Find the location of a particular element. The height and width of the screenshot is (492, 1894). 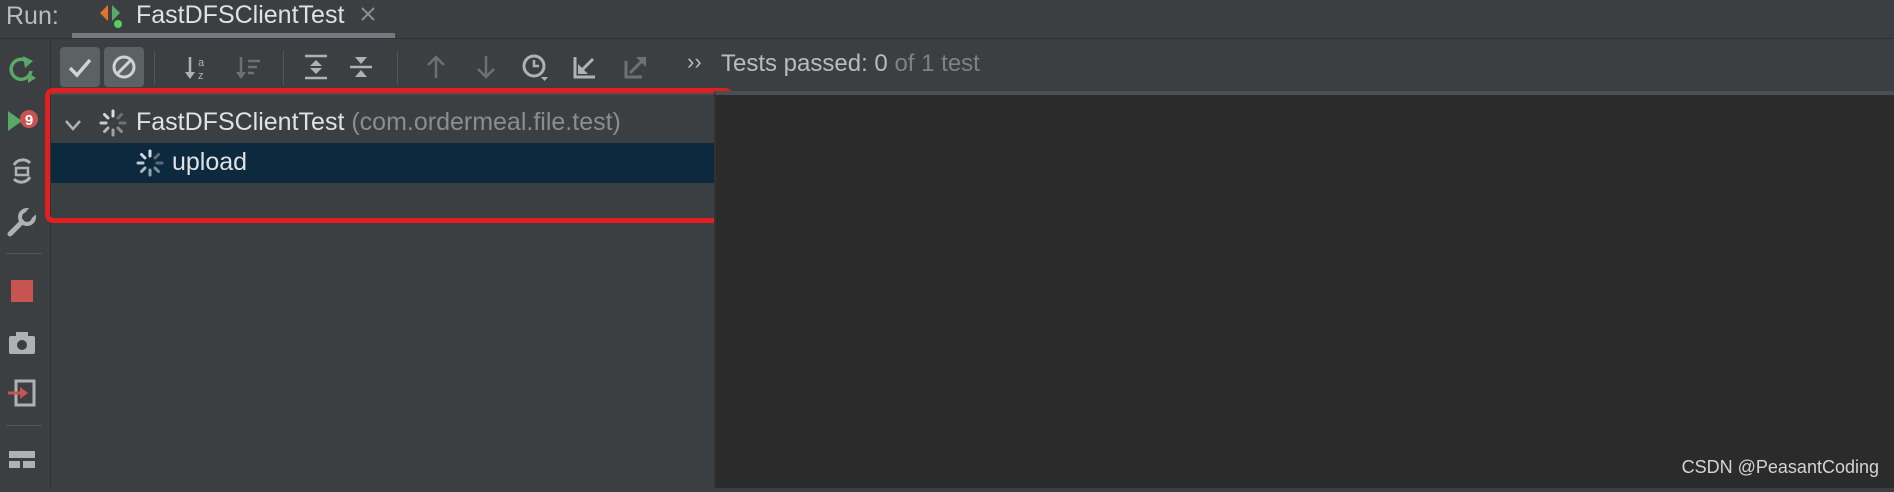

close-icon is located at coordinates (368, 14).